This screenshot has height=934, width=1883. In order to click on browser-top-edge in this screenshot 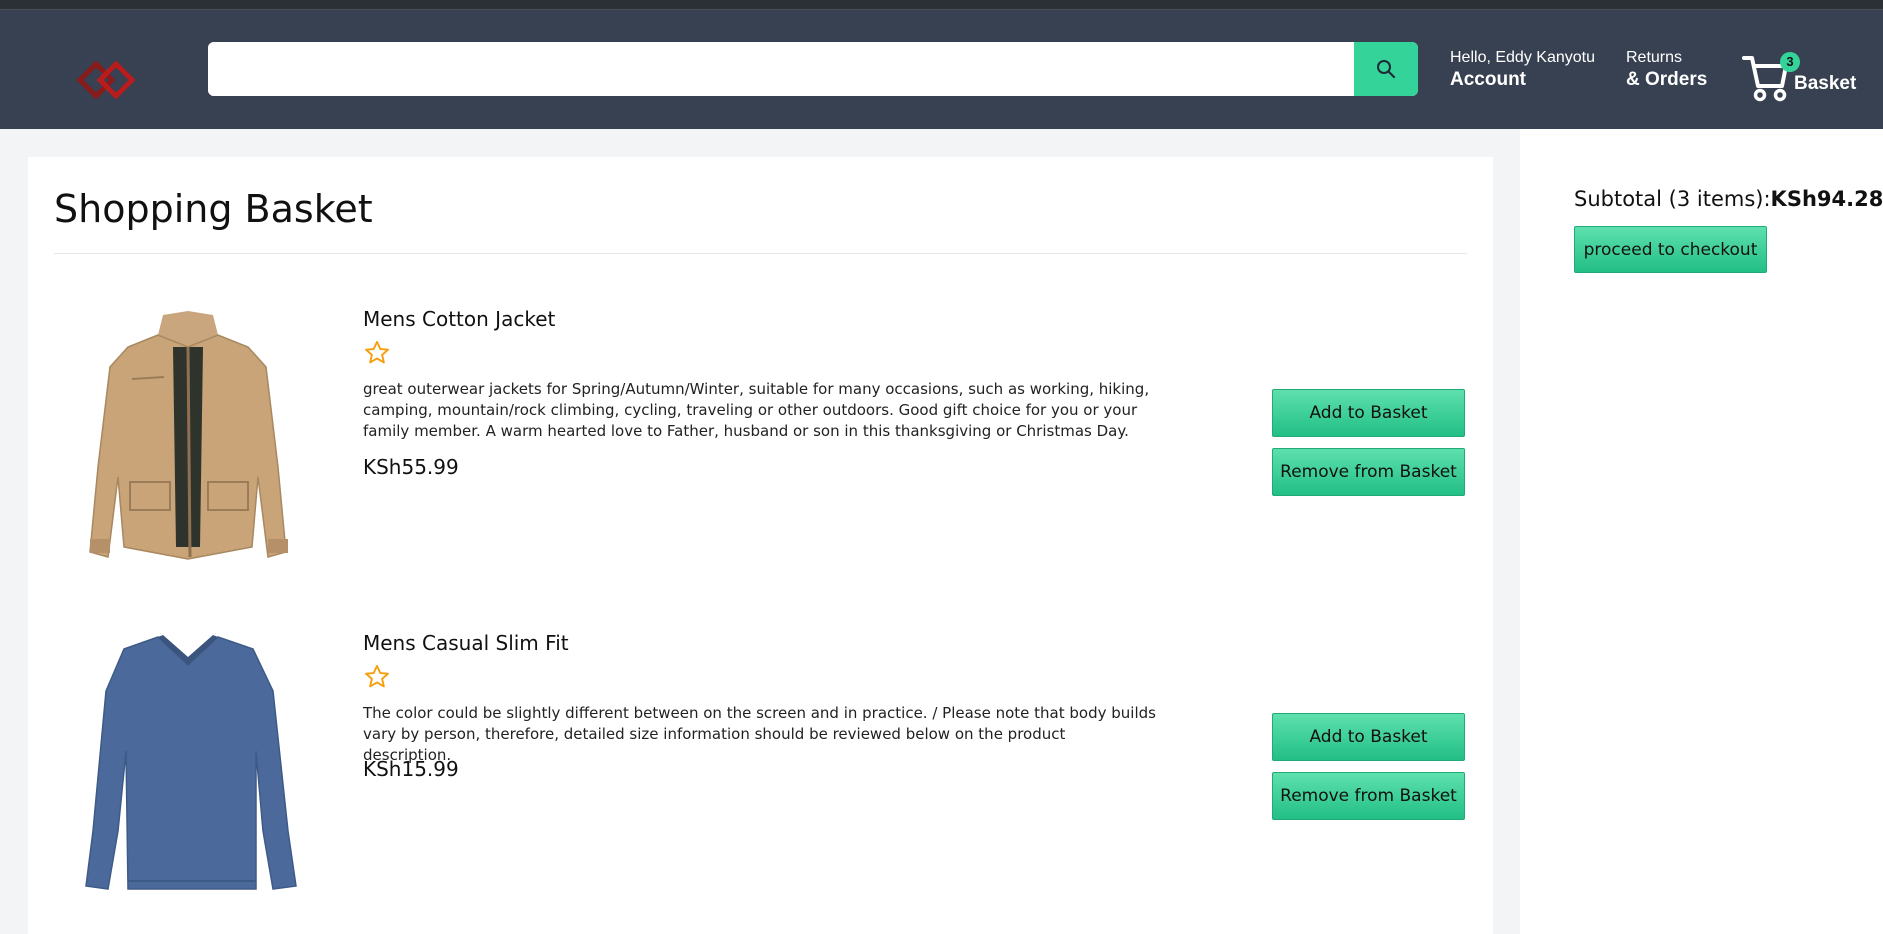, I will do `click(941, 5)`.